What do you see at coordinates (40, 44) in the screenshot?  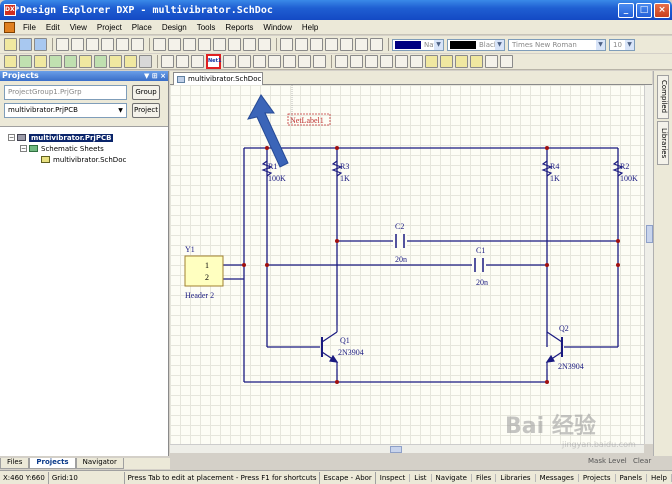 I see `save-icon` at bounding box center [40, 44].